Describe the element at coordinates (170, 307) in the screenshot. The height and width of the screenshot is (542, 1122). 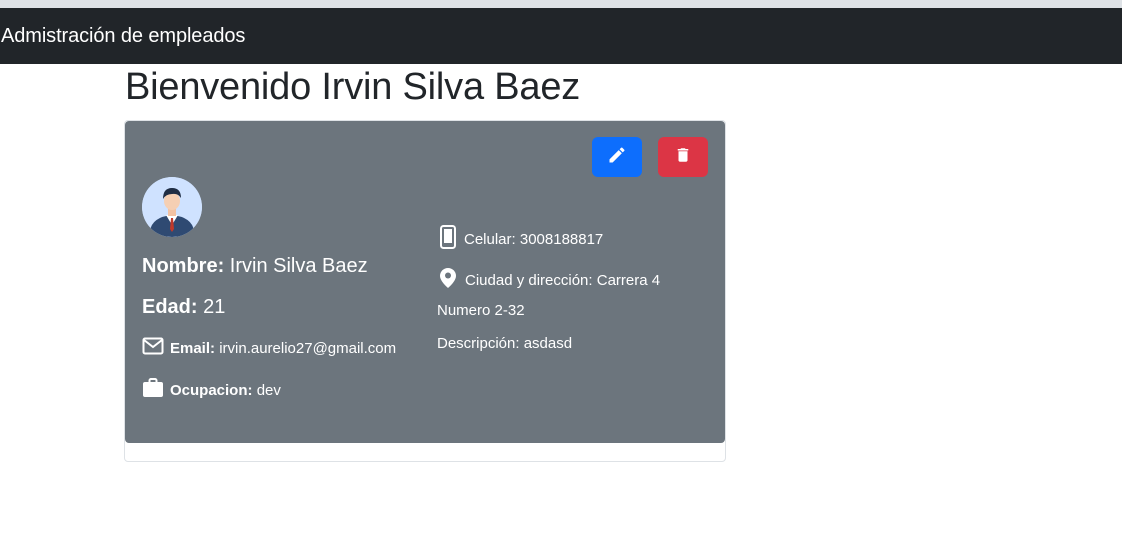
I see `age-label: Edad:` at that location.